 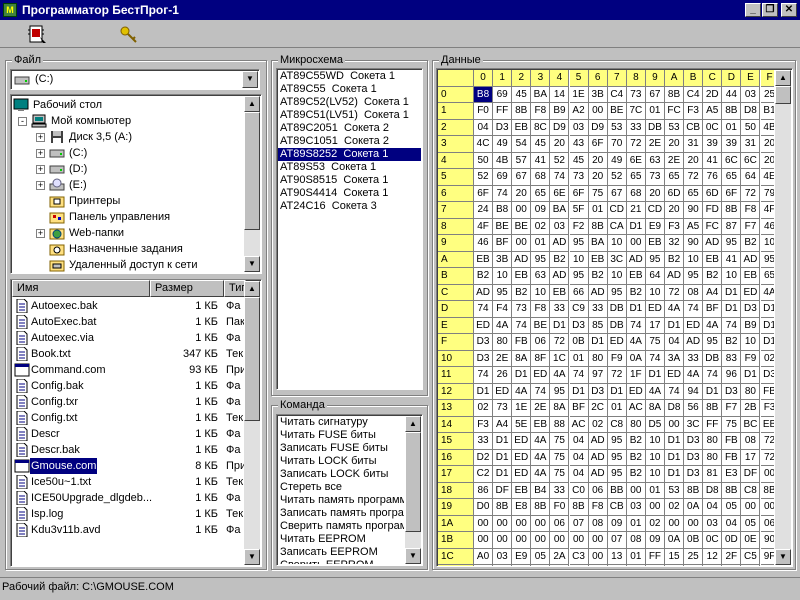 What do you see at coordinates (694, 160) in the screenshot?
I see `hex-cell: 20` at bounding box center [694, 160].